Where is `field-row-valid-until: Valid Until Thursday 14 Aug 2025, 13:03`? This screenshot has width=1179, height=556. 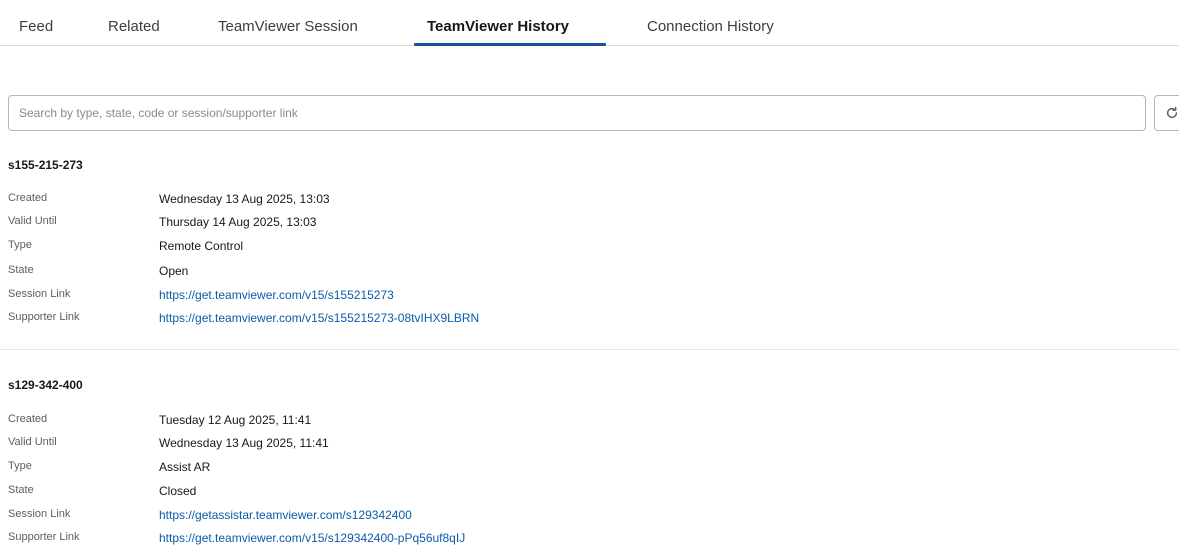 field-row-valid-until: Valid Until Thursday 14 Aug 2025, 13:03 is located at coordinates (593, 225).